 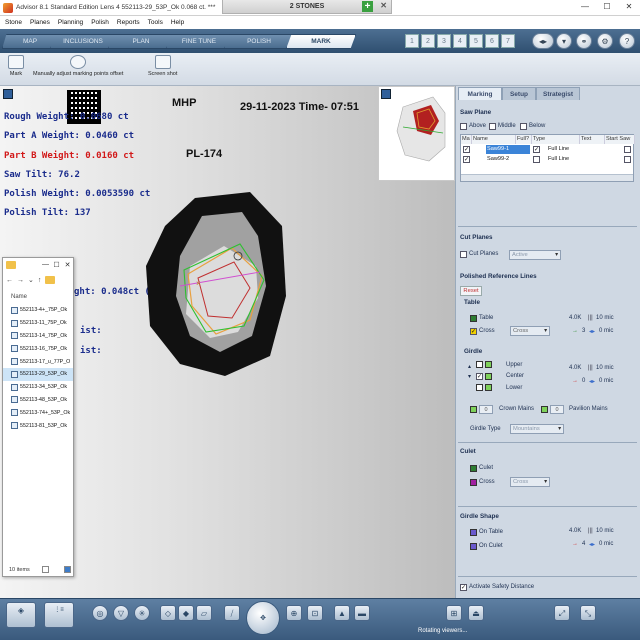 I want to click on reset-button: Reset, so click(x=471, y=291).